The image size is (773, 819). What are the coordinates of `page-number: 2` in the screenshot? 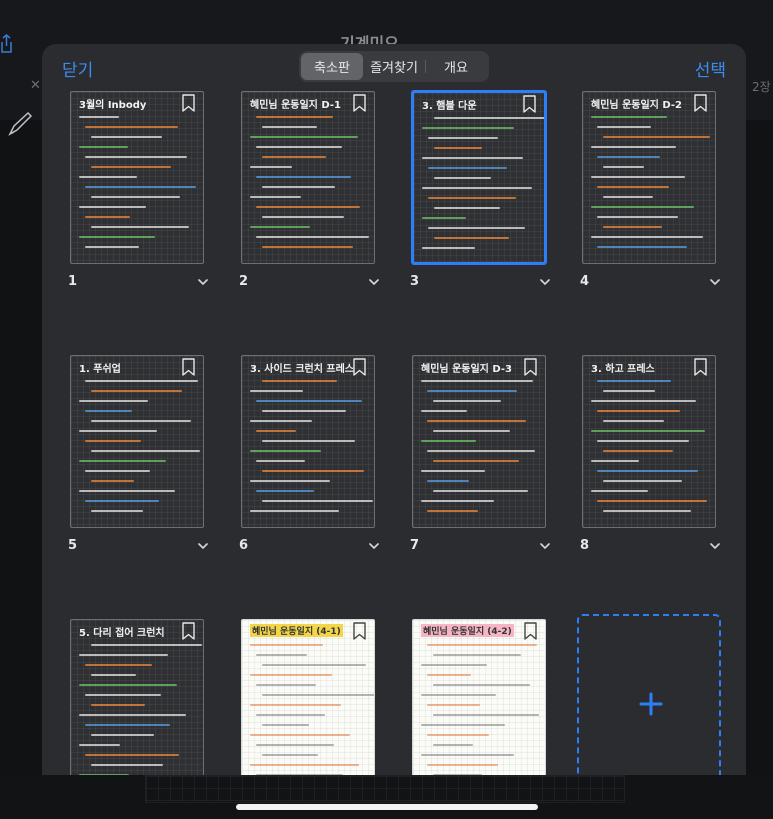 It's located at (244, 281).